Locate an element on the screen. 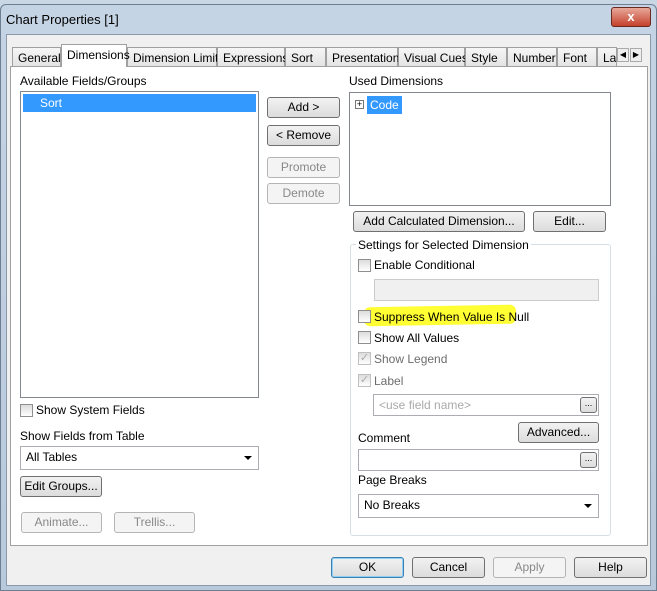  expand-icon: + is located at coordinates (359, 104).